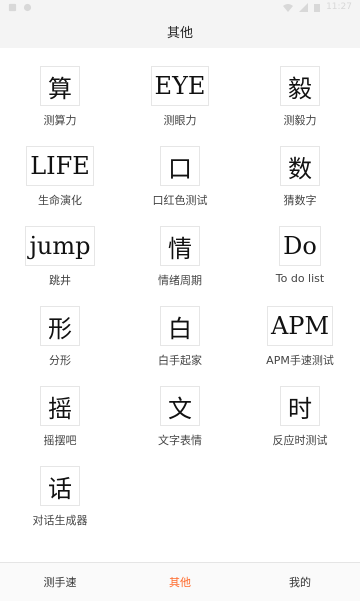  I want to click on page-header: 其他, so click(180, 31).